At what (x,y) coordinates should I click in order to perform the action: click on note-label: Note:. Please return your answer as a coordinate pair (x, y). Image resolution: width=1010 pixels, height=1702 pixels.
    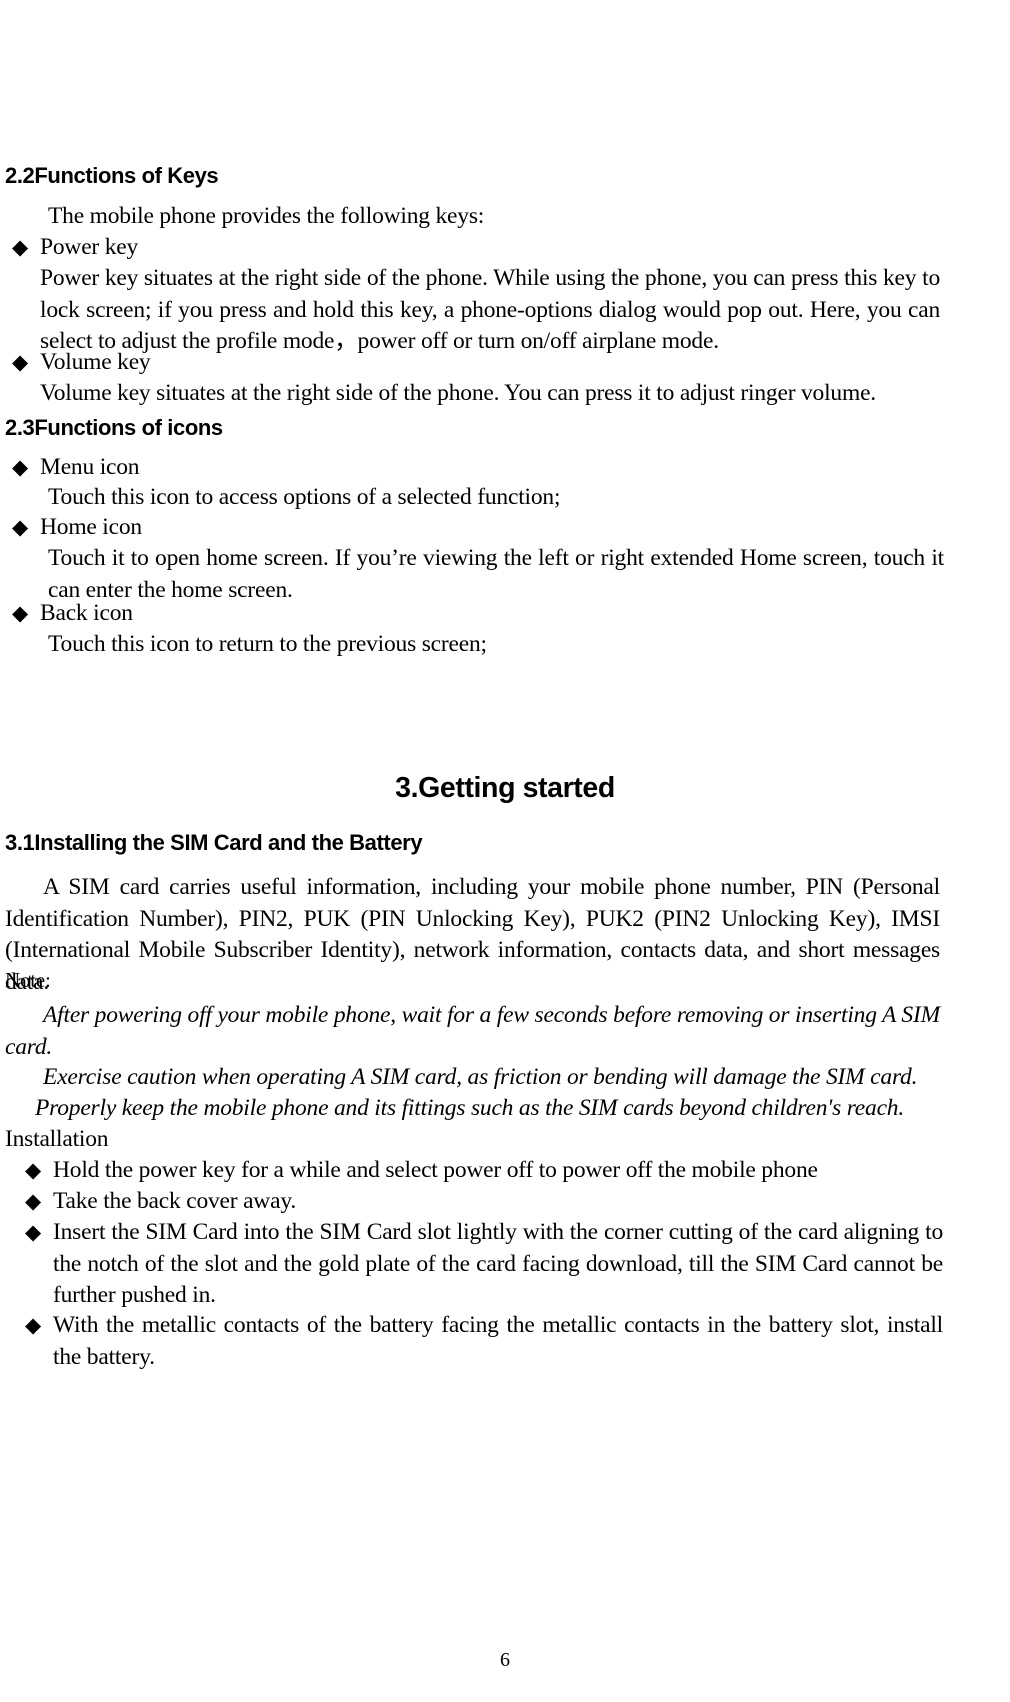
    Looking at the image, I should click on (205, 980).